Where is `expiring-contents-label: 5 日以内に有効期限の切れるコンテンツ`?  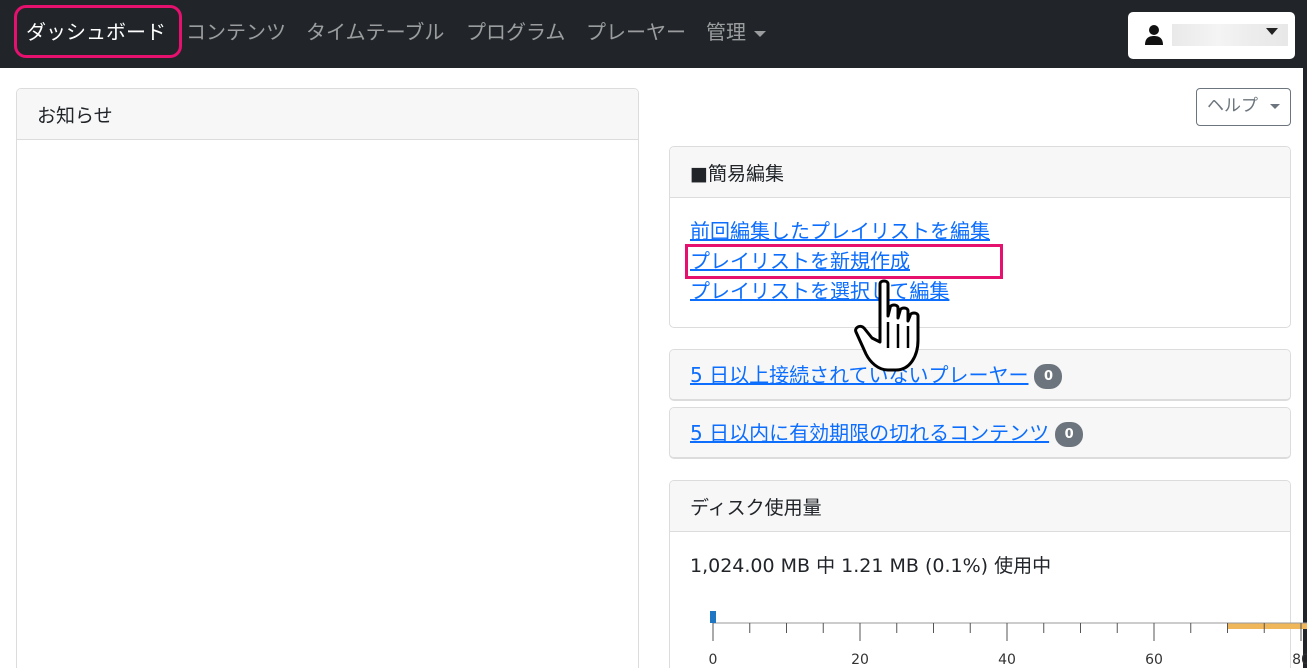 expiring-contents-label: 5 日以内に有効期限の切れるコンテンツ is located at coordinates (870, 433).